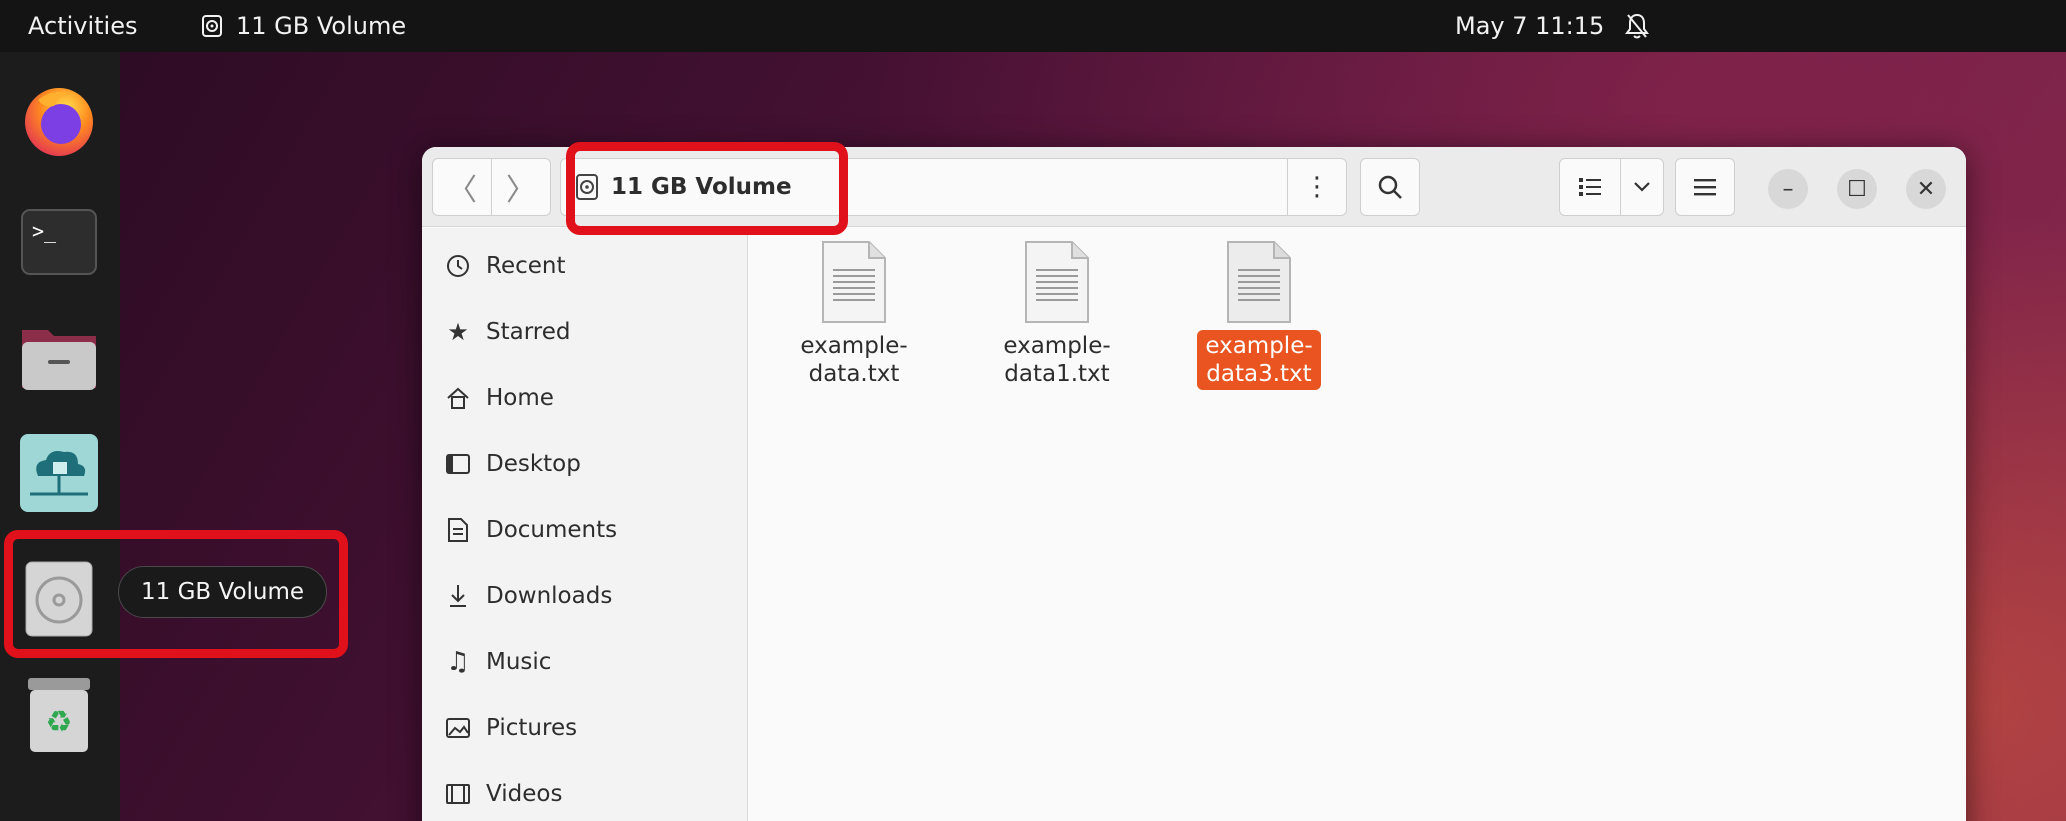 This screenshot has height=821, width=2066. What do you see at coordinates (458, 728) in the screenshot?
I see `picture-icon` at bounding box center [458, 728].